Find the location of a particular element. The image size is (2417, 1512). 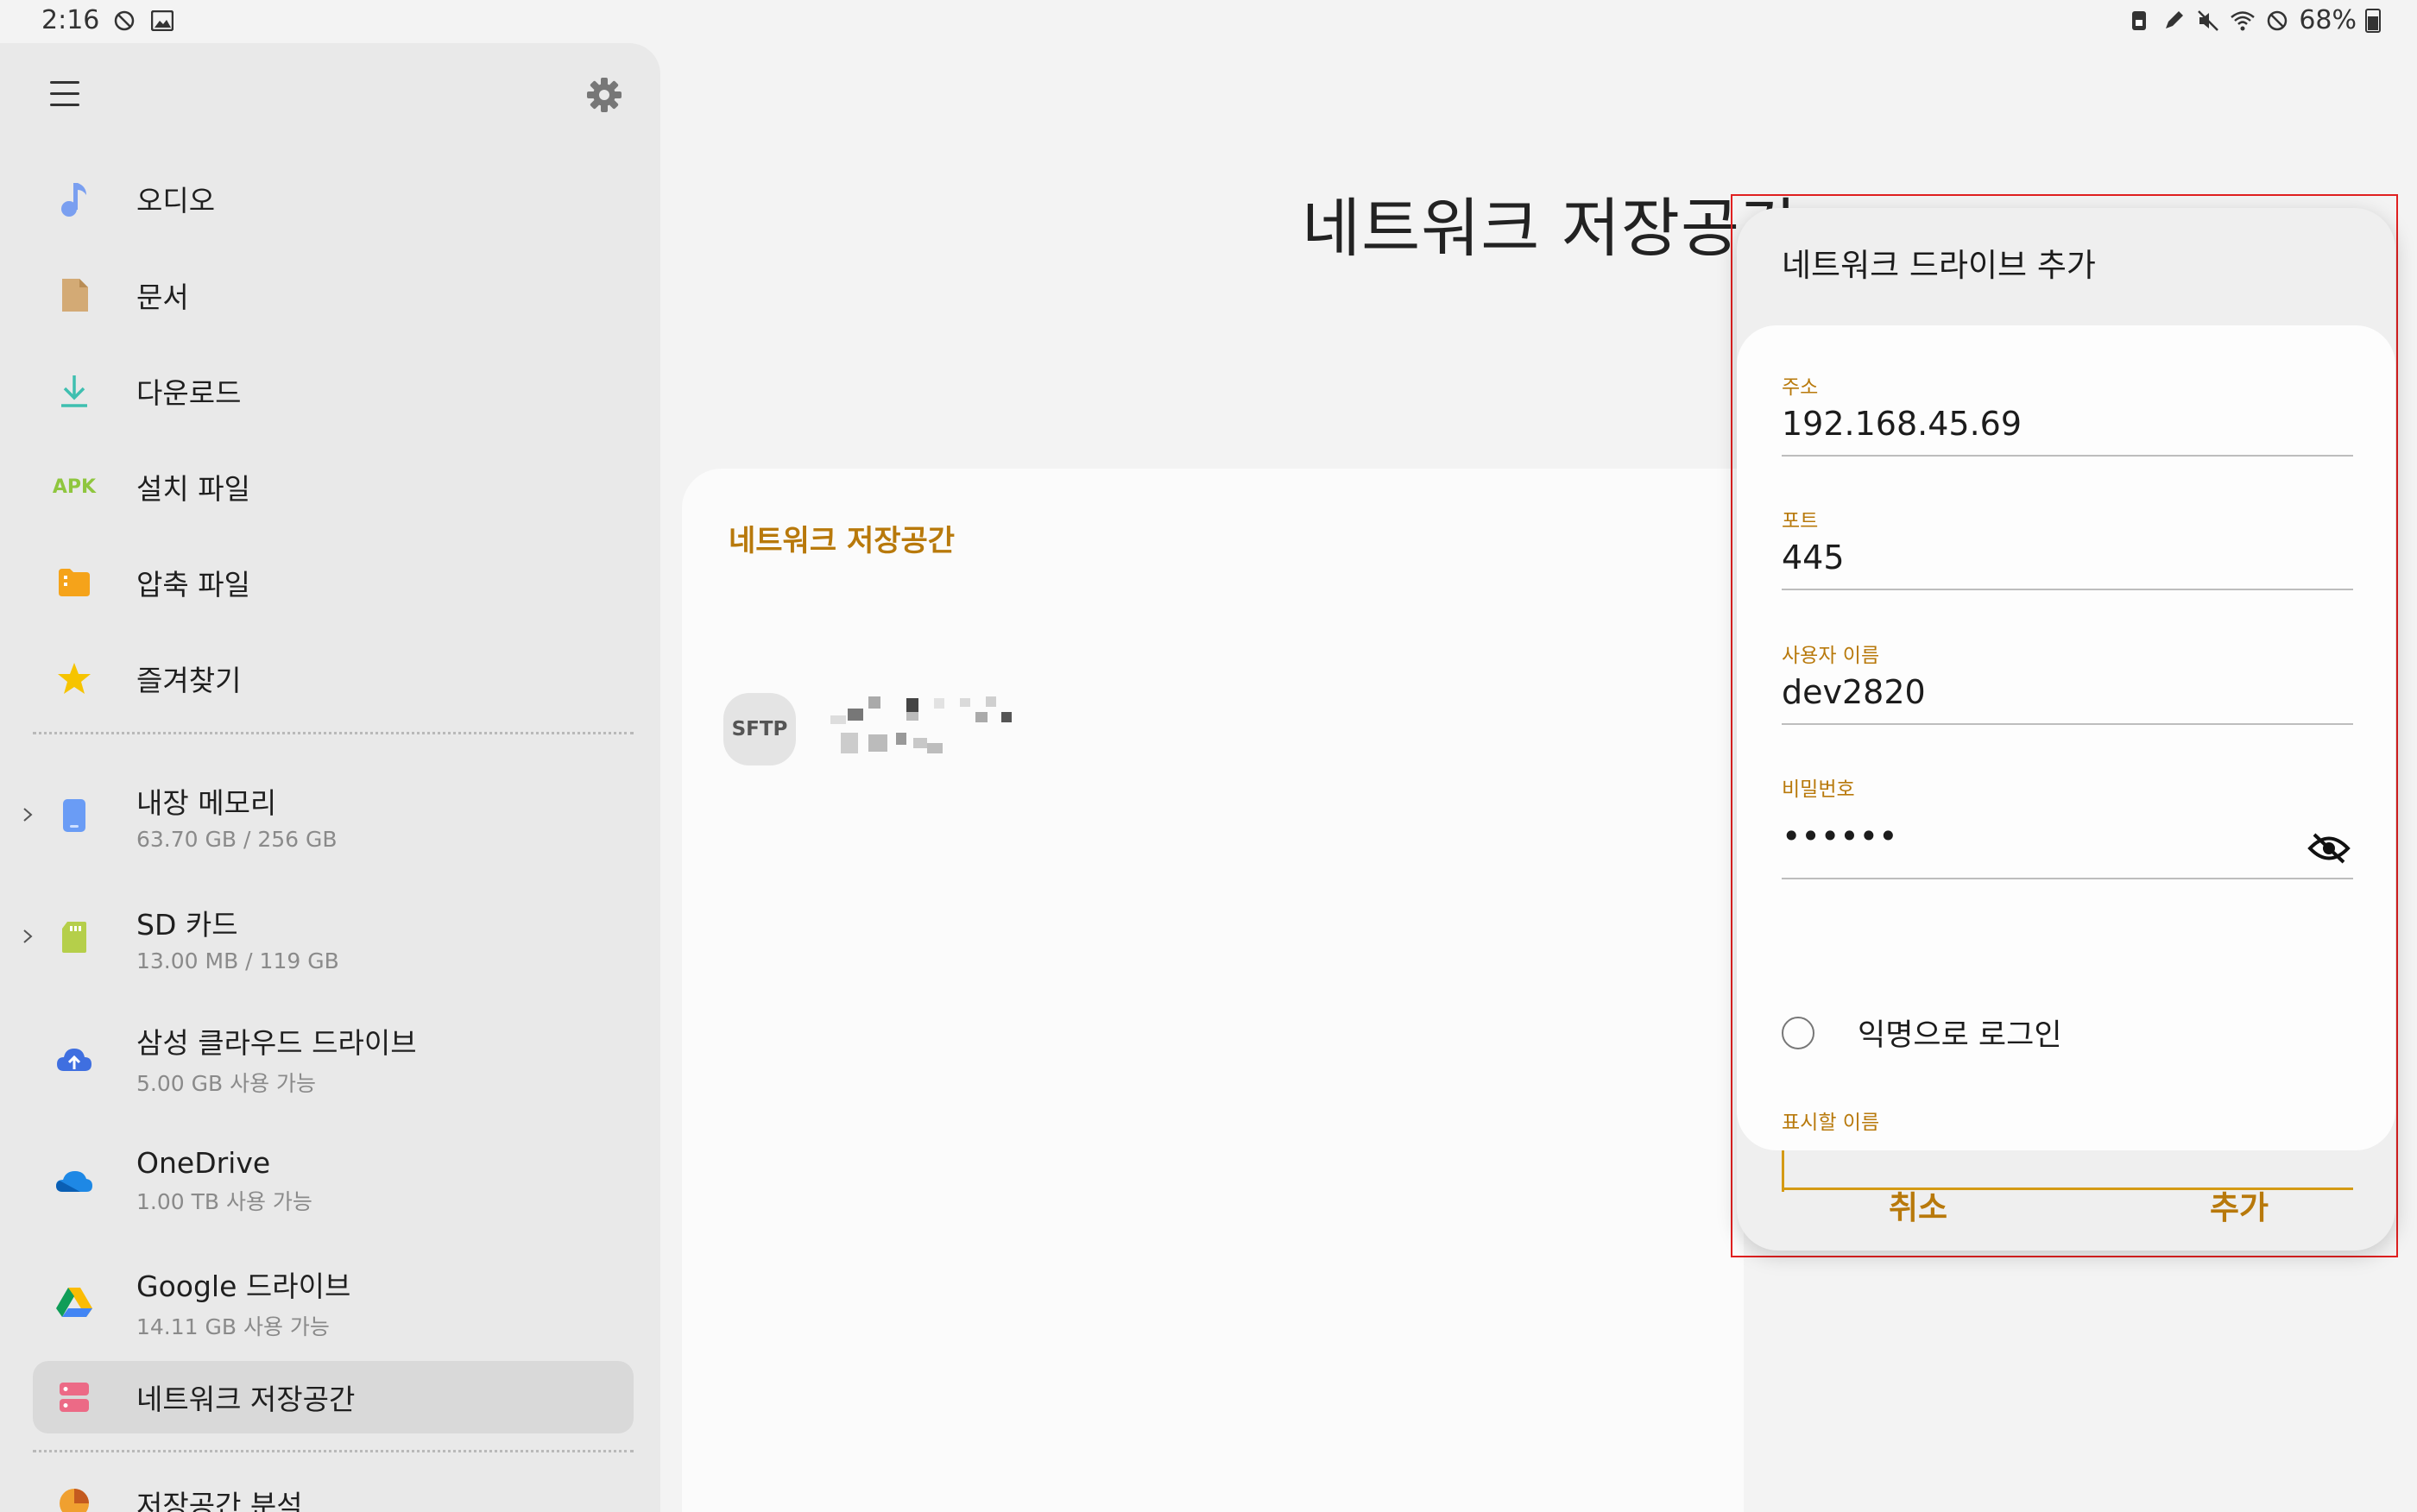

sidebar-item-text: Google 드라이브 14.11 GB 사용 가능 is located at coordinates (243, 1302).